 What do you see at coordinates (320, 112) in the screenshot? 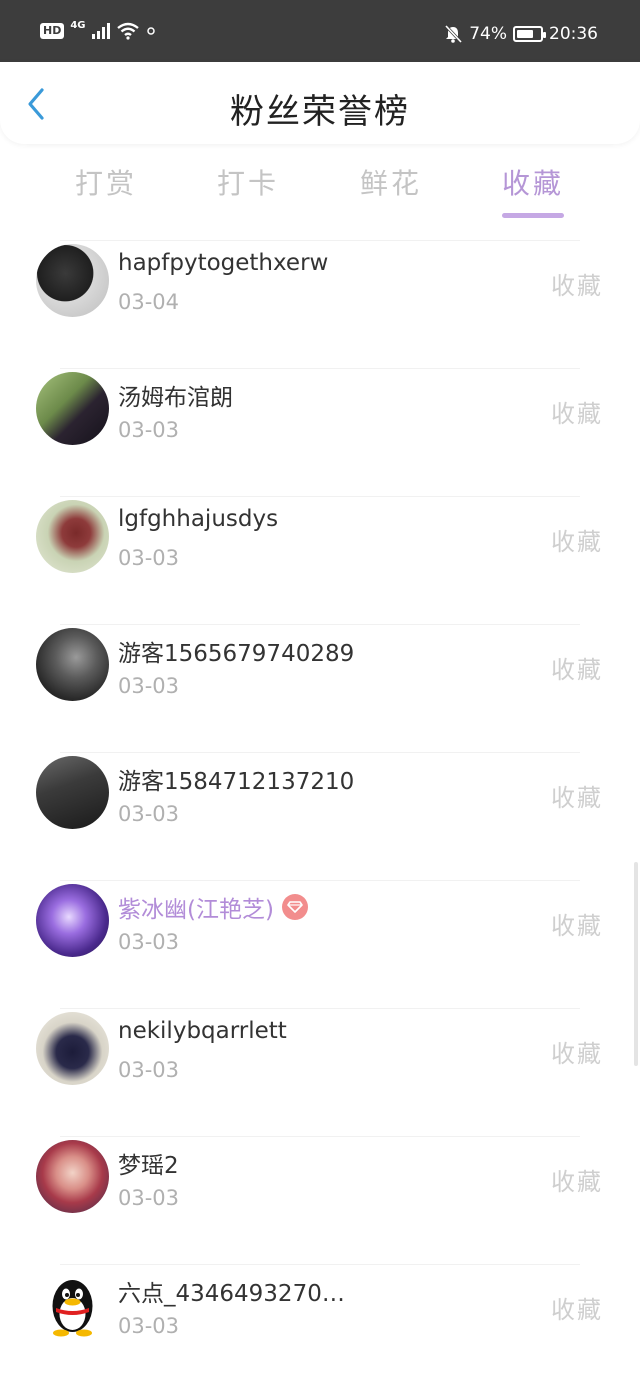
I see `page-title: 粉丝荣誉榜` at bounding box center [320, 112].